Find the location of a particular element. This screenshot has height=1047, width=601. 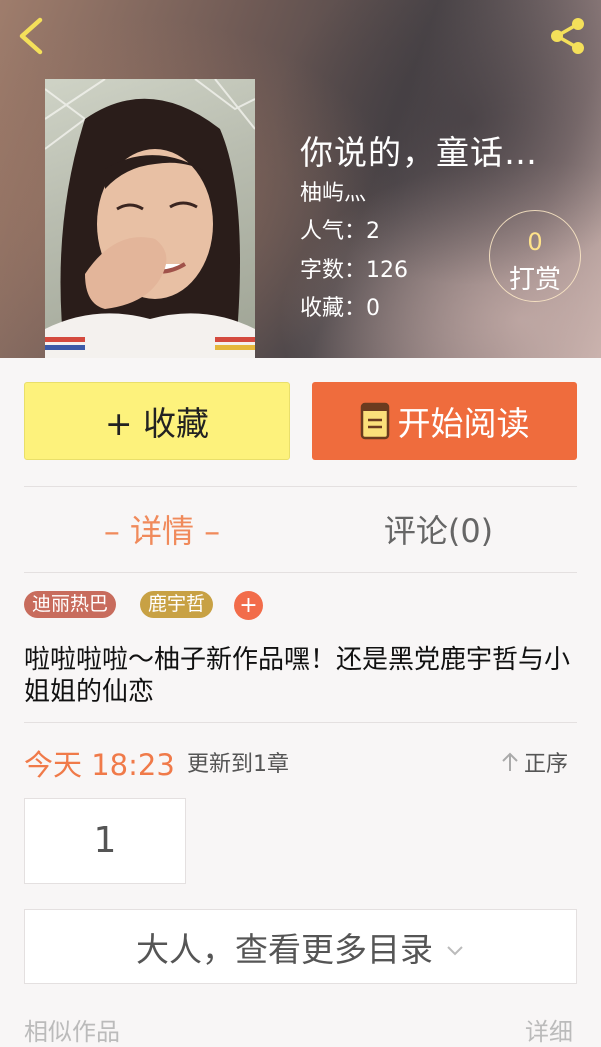

update-time: 今天 18:23 is located at coordinates (99, 765).